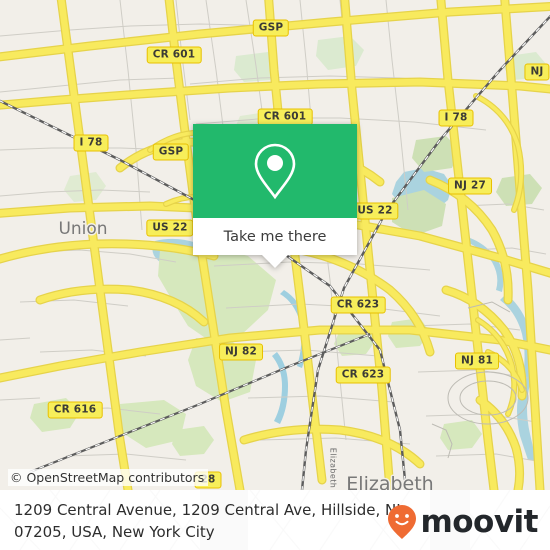 Image resolution: width=550 pixels, height=550 pixels. Describe the element at coordinates (114, 532) in the screenshot. I see `address-line-2: 07205, USA, New York City` at that location.